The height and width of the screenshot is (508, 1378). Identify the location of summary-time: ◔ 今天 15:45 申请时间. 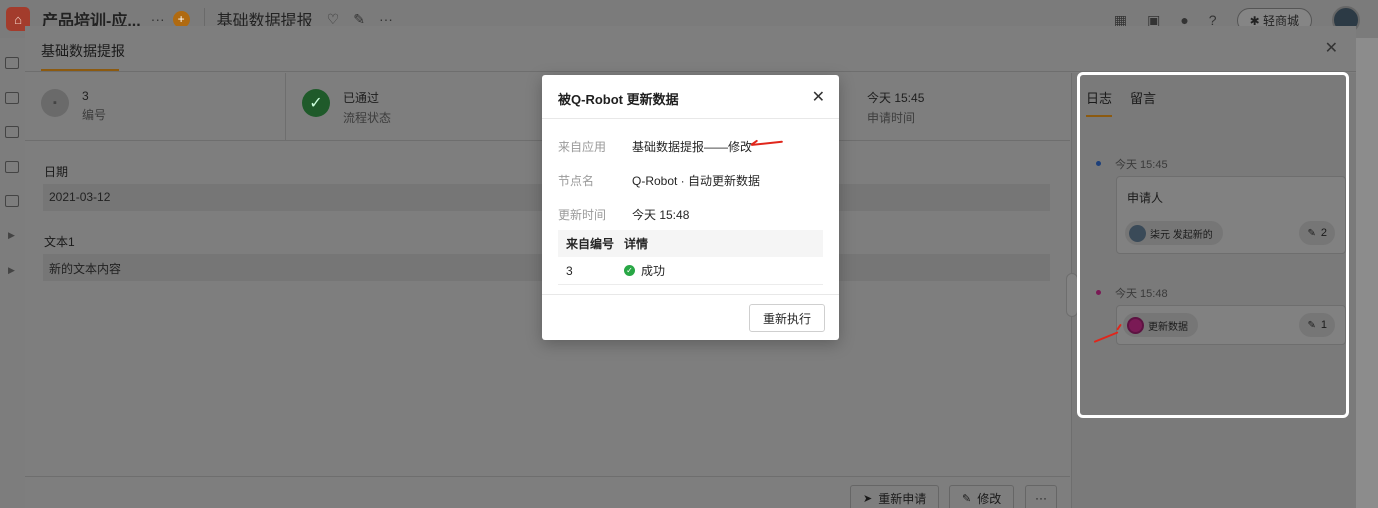
(875, 107).